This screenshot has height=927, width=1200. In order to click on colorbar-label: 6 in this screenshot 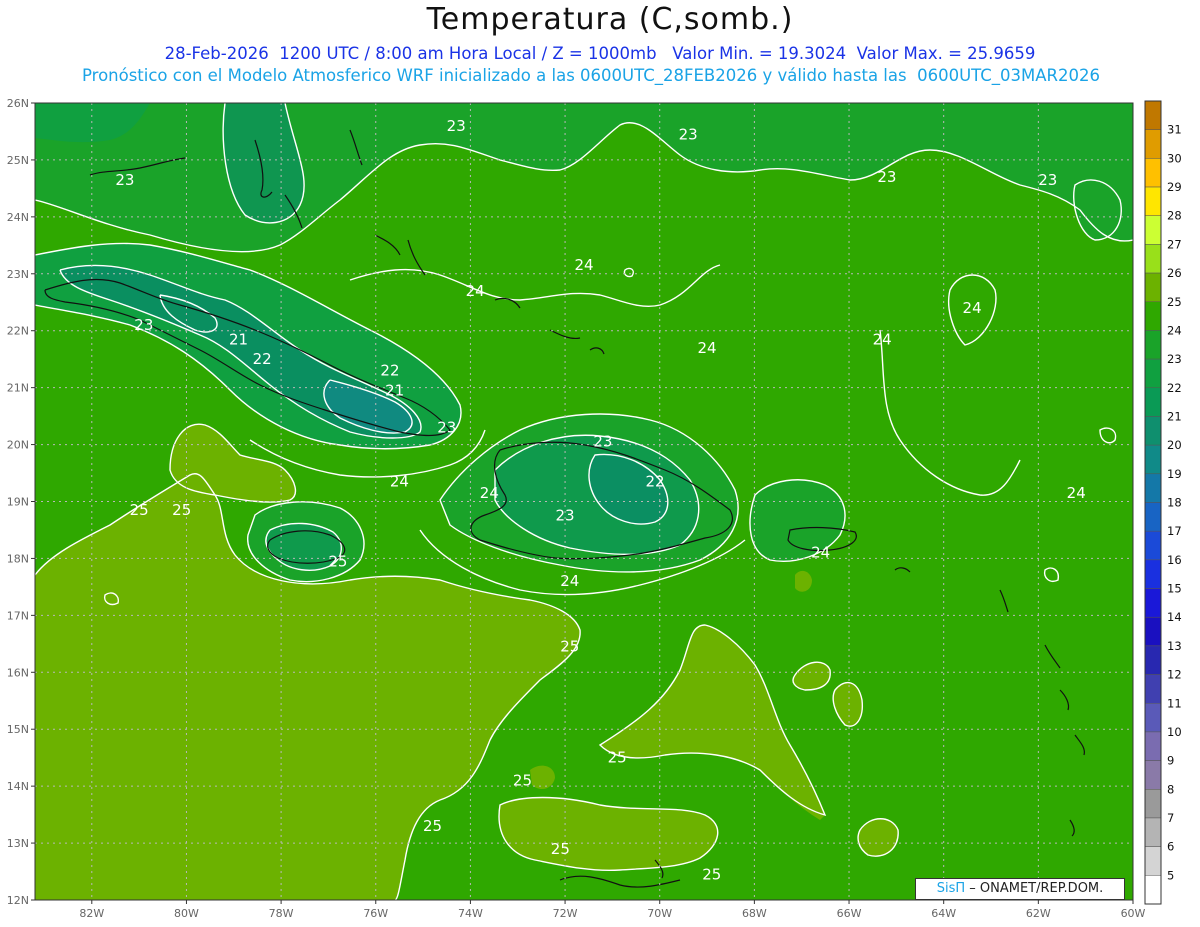, I will do `click(1170, 847)`.